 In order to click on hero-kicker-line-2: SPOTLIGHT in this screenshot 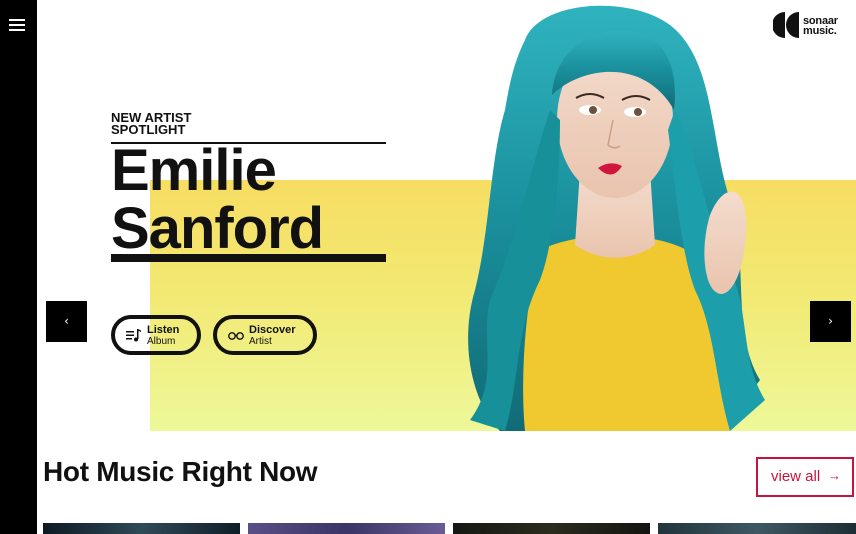, I will do `click(148, 129)`.